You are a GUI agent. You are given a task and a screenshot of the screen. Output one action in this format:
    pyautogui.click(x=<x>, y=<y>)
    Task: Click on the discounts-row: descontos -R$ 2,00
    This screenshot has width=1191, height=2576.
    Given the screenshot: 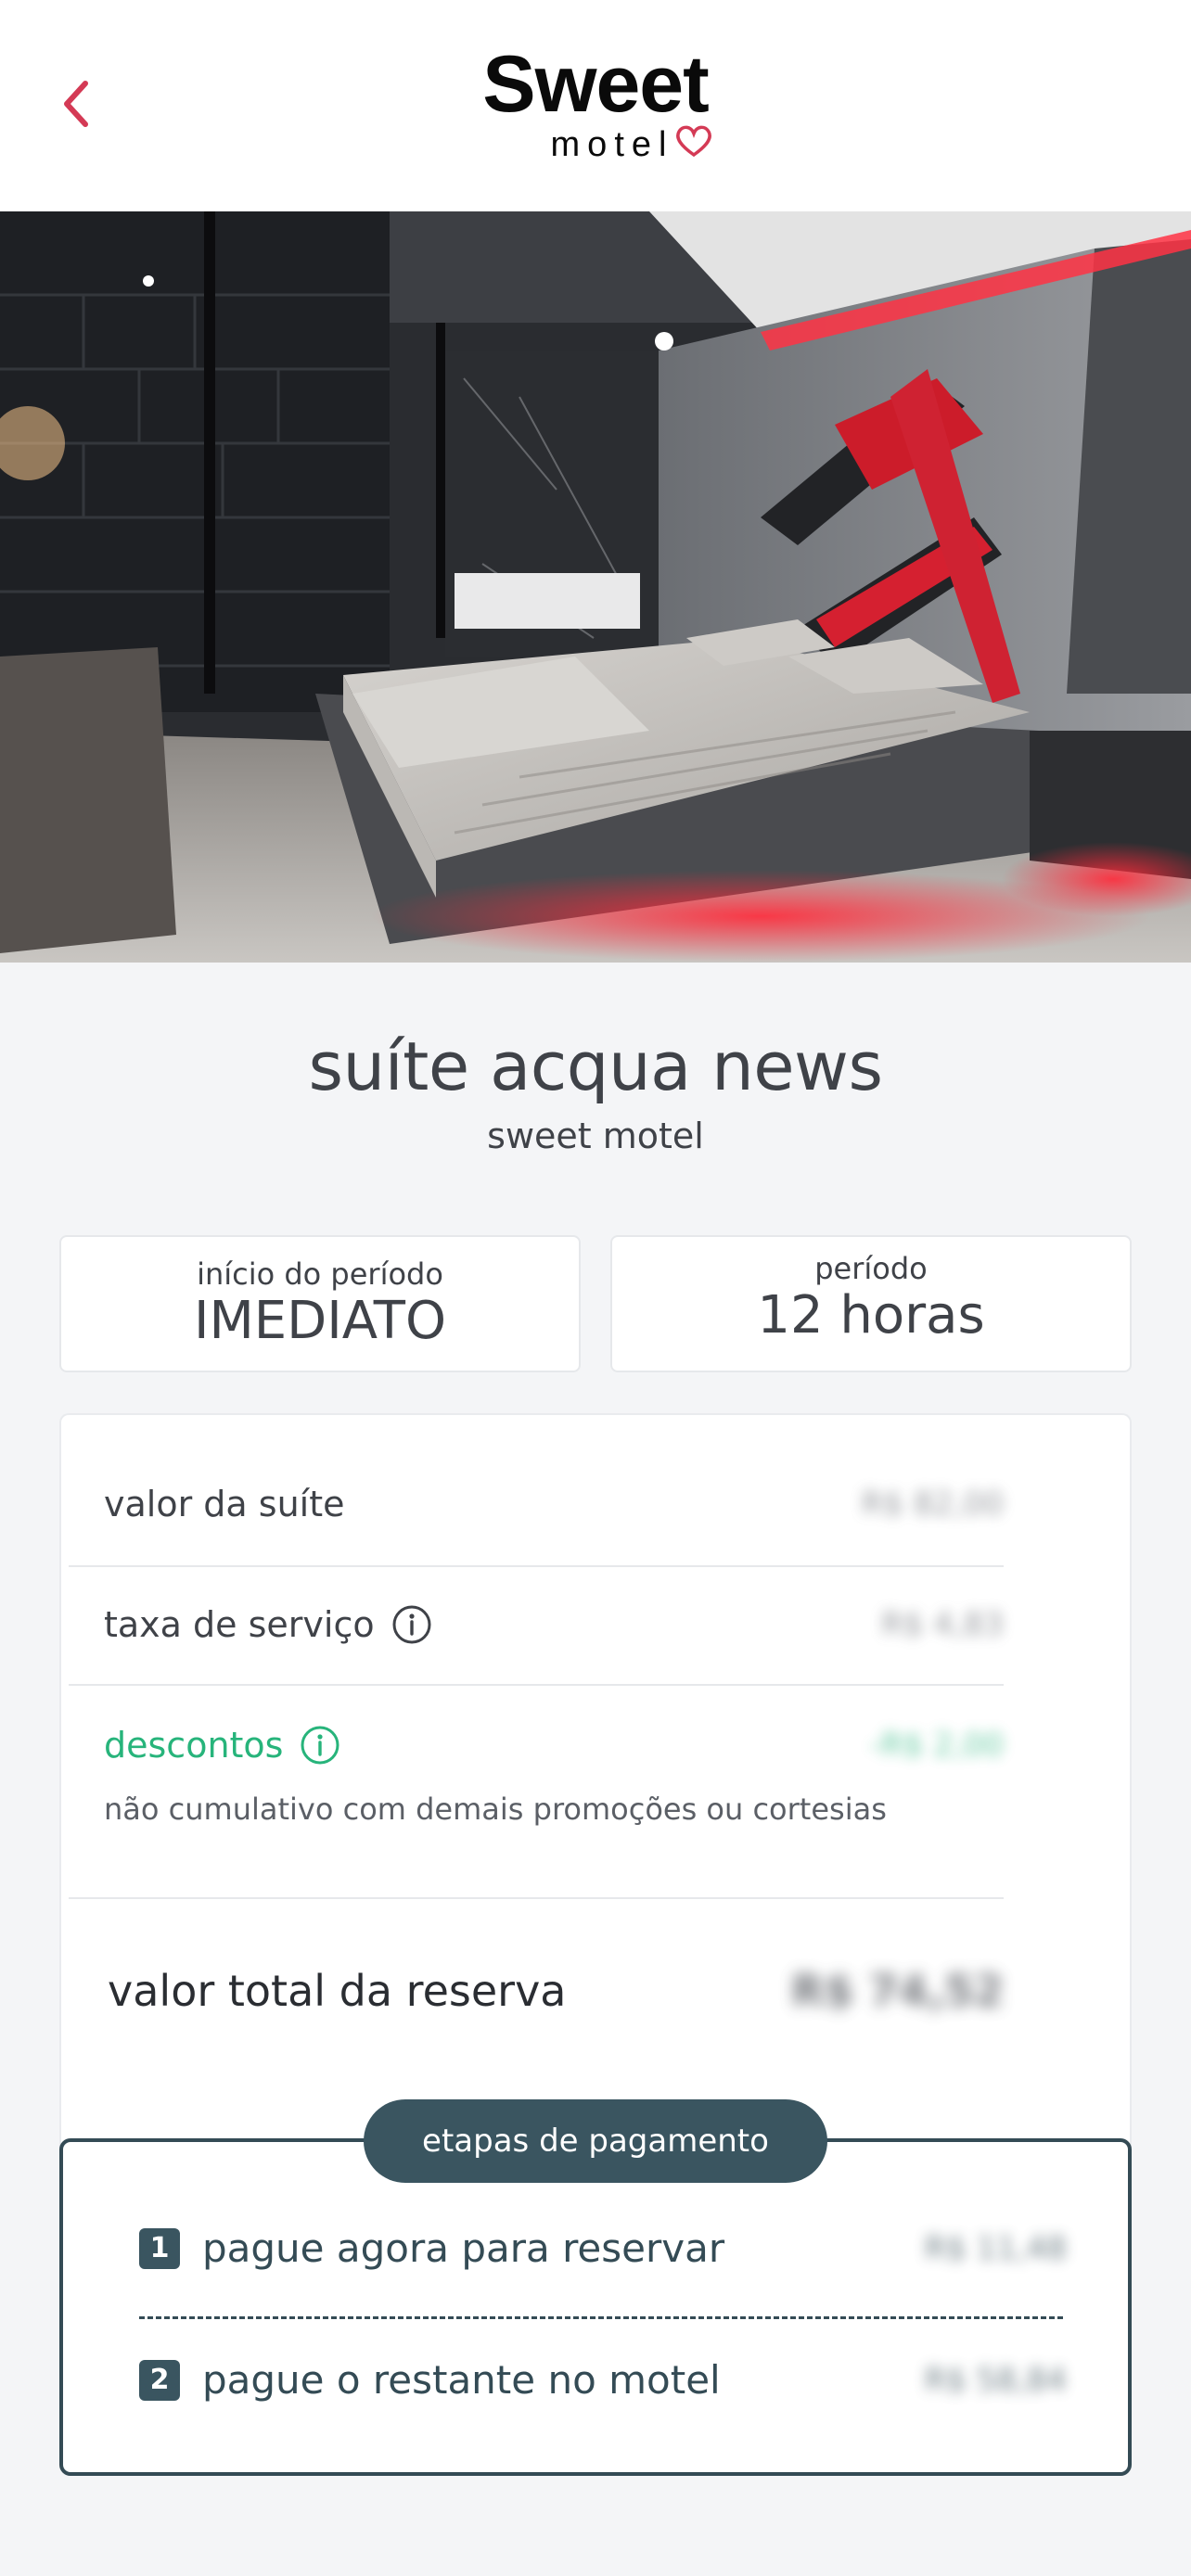 What is the action you would take?
    pyautogui.click(x=536, y=1746)
    